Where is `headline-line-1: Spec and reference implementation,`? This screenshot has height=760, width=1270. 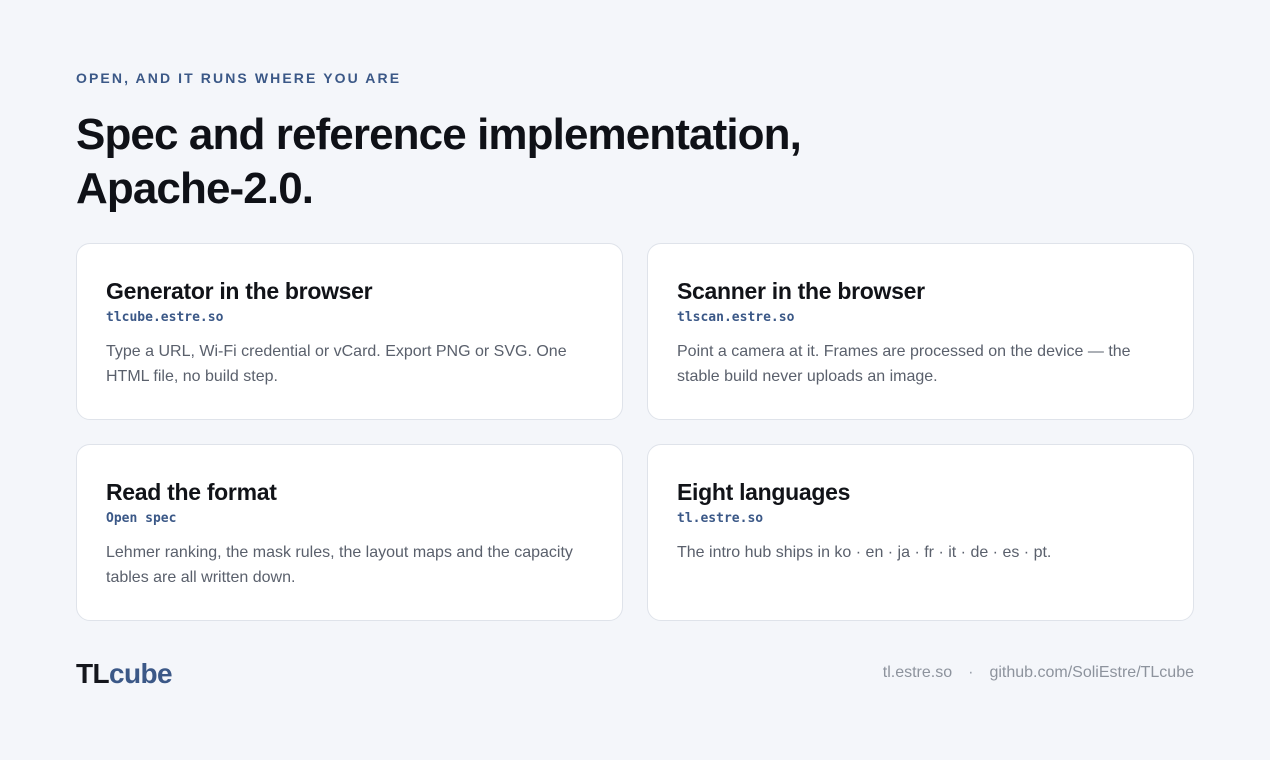
headline-line-1: Spec and reference implementation, is located at coordinates (439, 134).